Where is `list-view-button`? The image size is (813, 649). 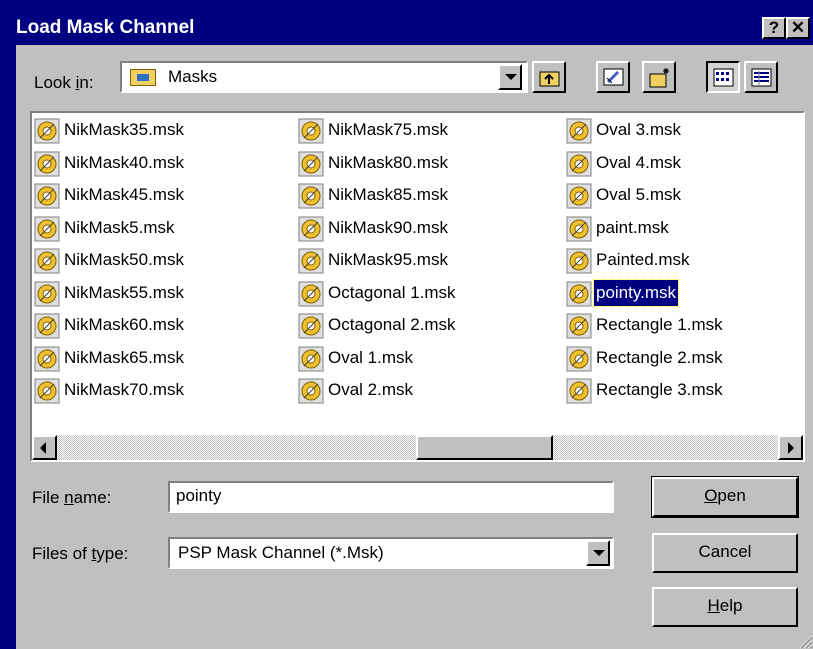 list-view-button is located at coordinates (723, 77).